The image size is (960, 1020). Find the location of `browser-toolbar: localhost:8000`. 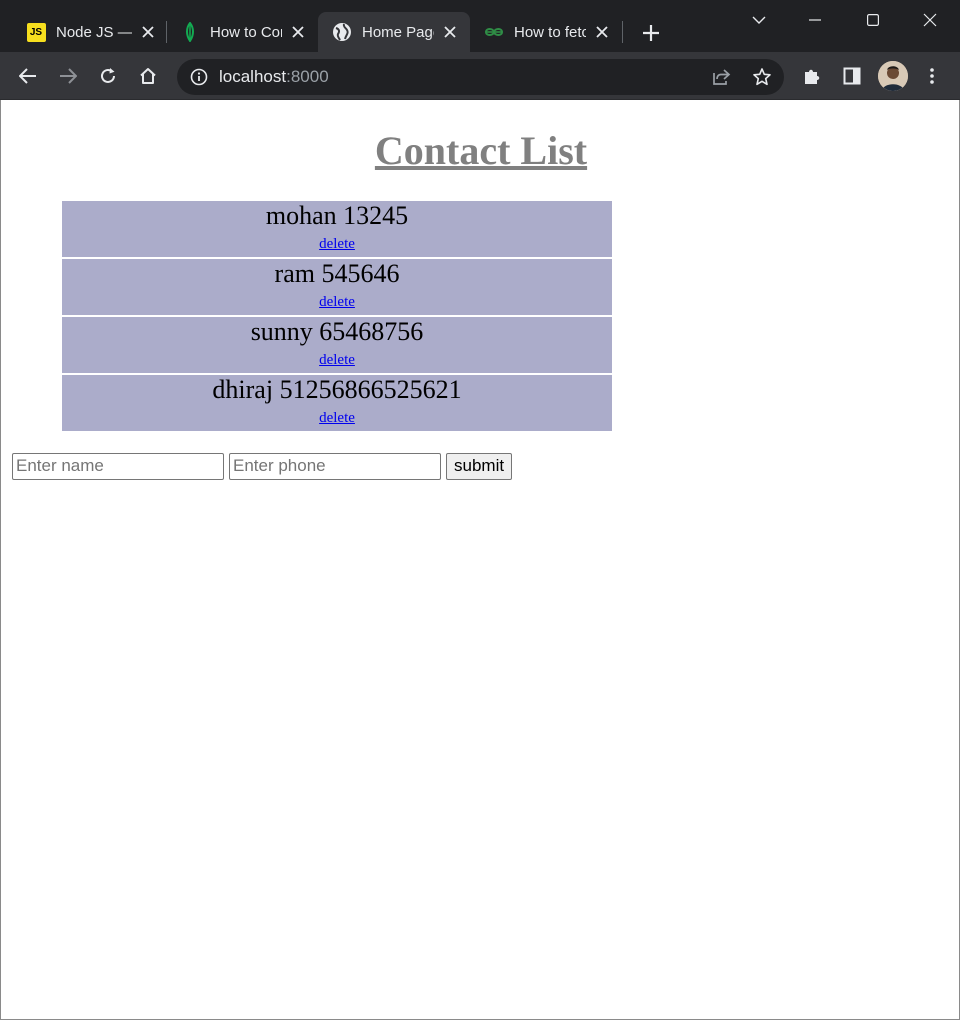

browser-toolbar: localhost:8000 is located at coordinates (480, 76).